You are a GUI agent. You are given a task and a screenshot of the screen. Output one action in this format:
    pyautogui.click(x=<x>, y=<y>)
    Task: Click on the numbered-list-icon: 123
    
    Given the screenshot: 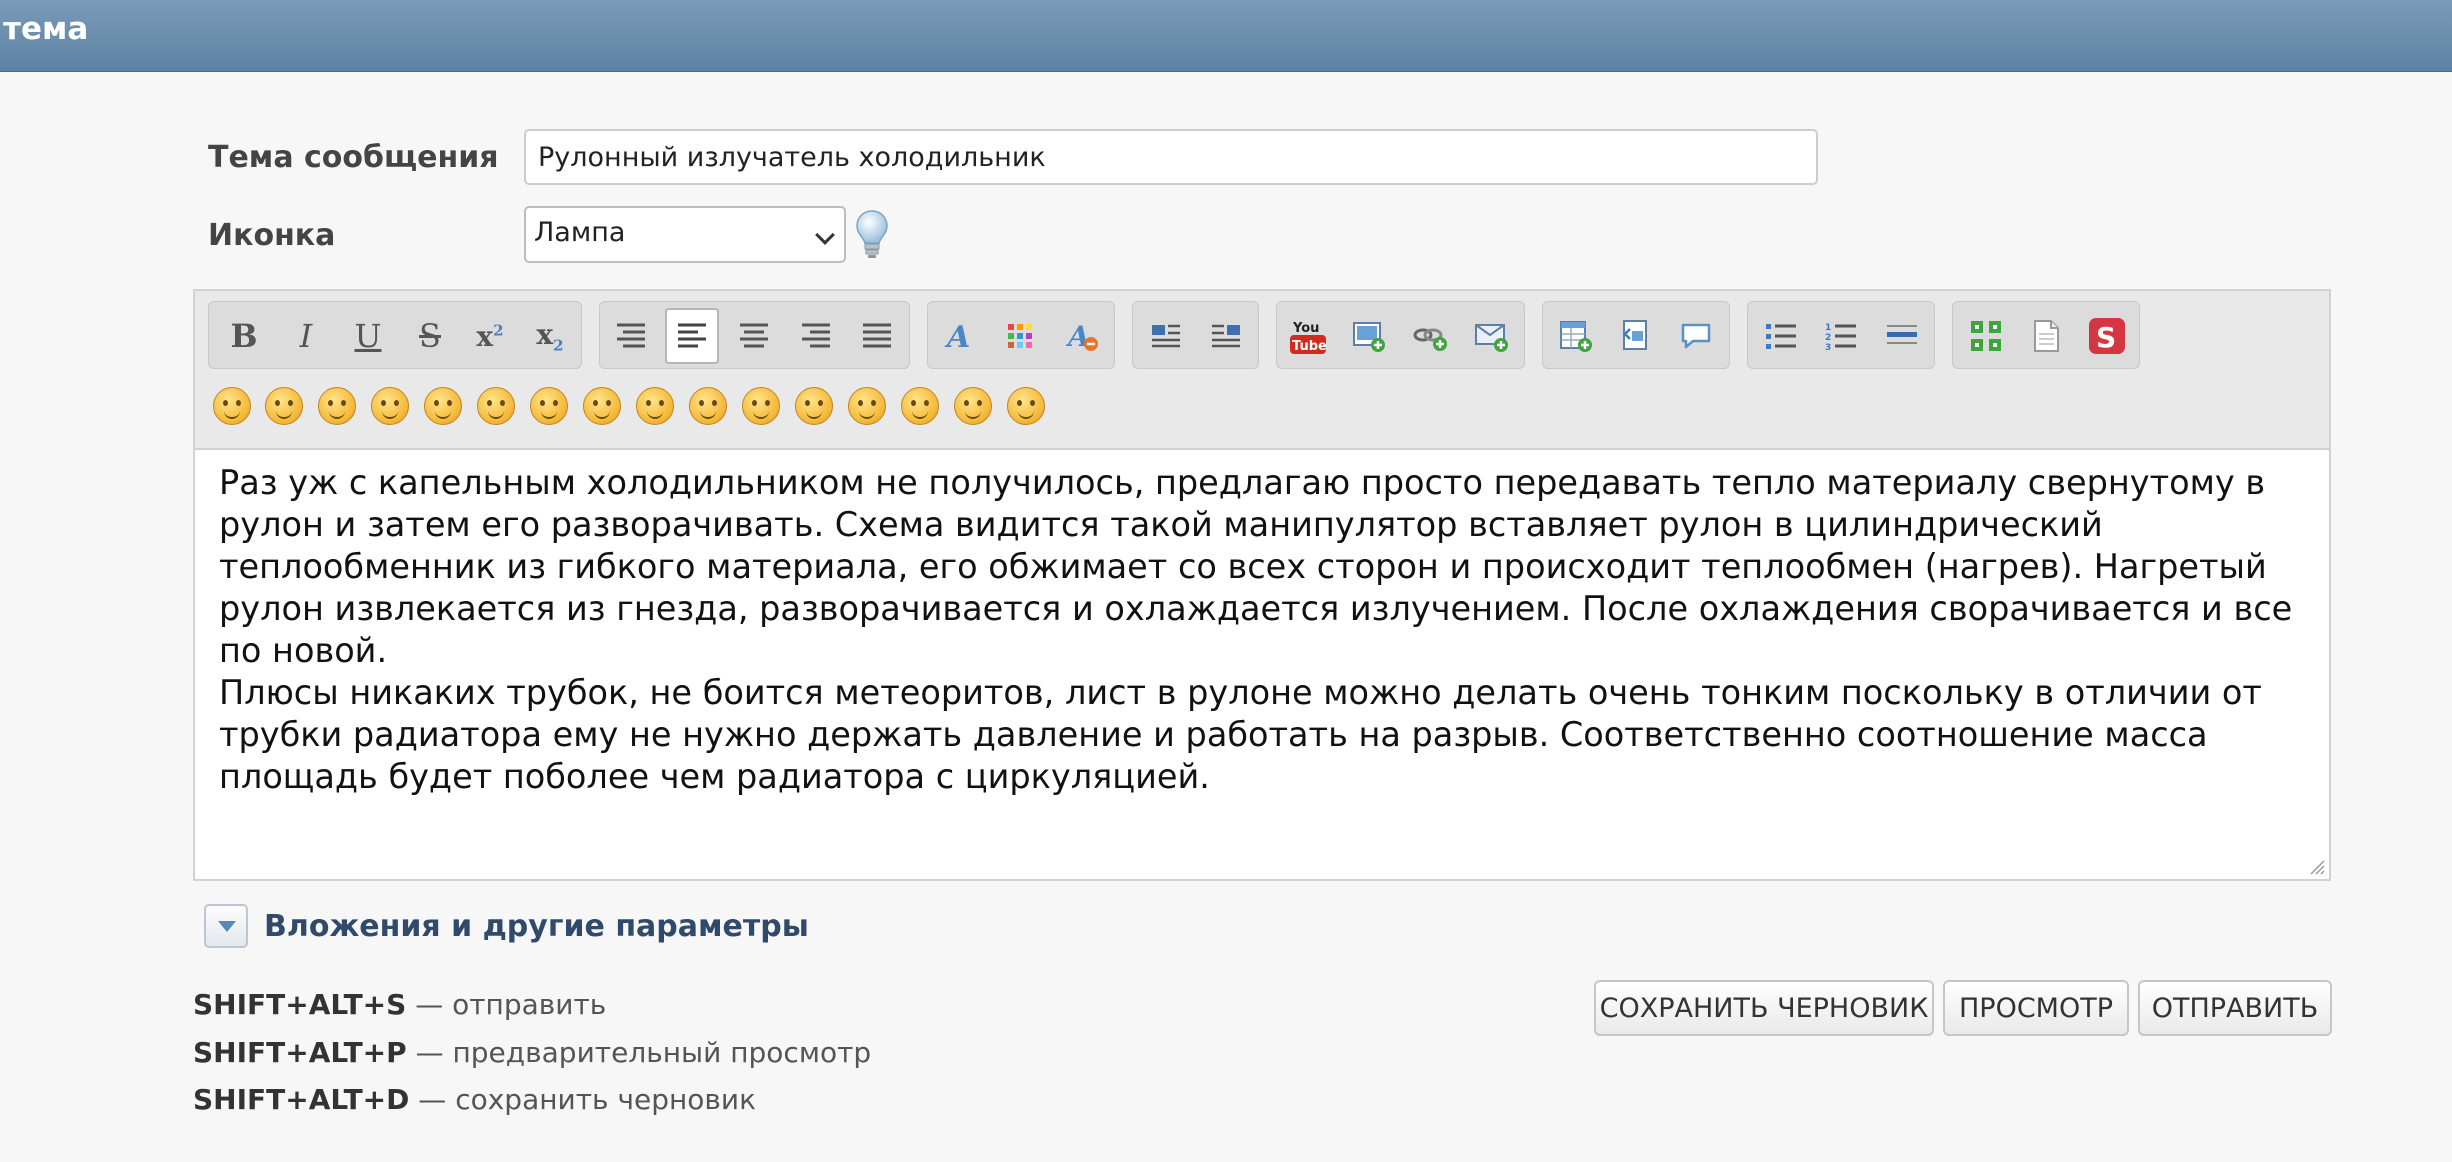 What is the action you would take?
    pyautogui.click(x=1840, y=337)
    